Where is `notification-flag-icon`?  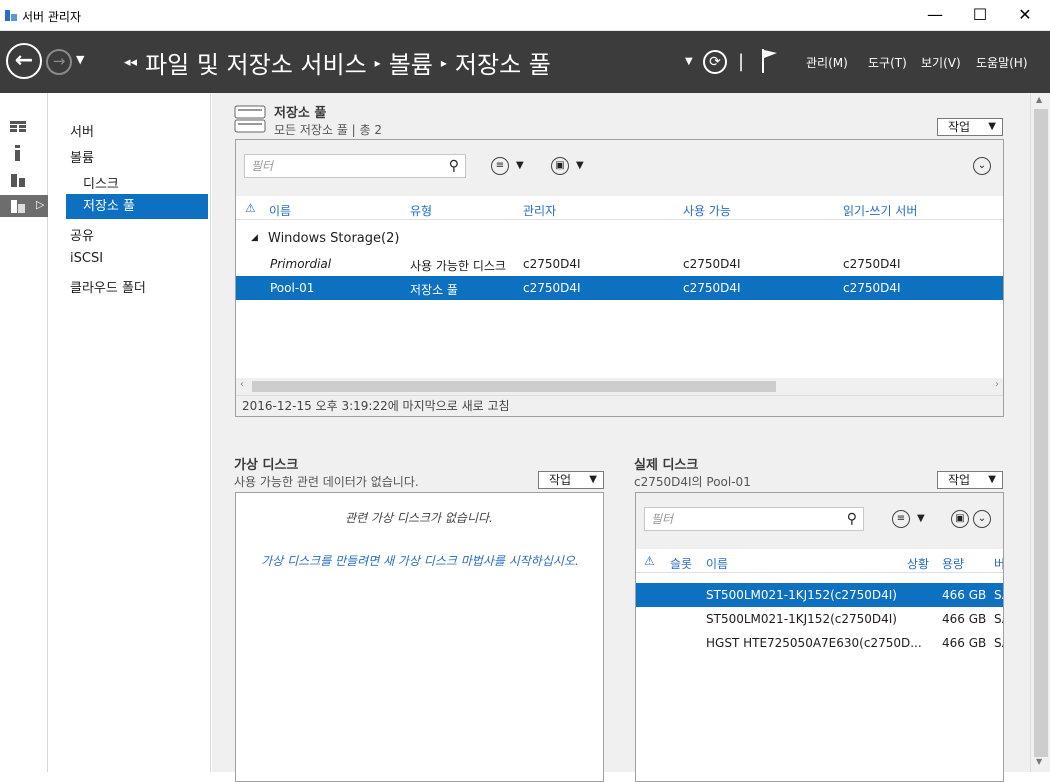 notification-flag-icon is located at coordinates (770, 61).